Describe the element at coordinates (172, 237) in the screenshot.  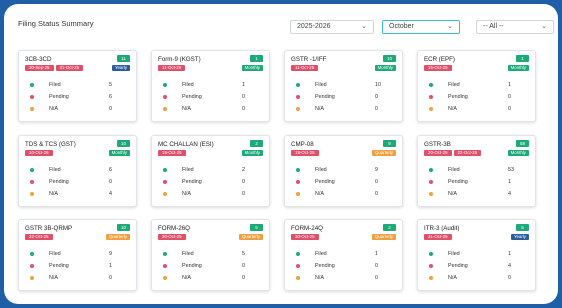
I see `due-date-badge: 30-Oct-25` at that location.